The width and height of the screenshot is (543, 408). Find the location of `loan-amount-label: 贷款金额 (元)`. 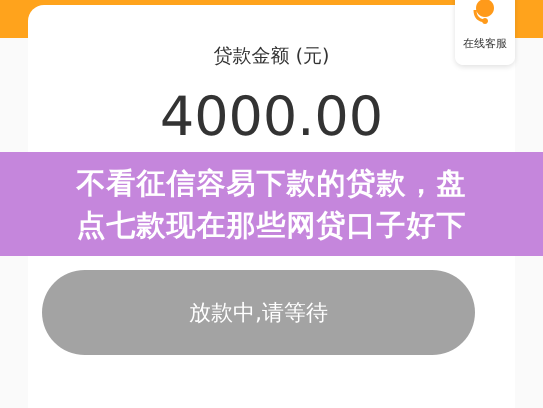

loan-amount-label: 贷款金额 (元) is located at coordinates (272, 56).